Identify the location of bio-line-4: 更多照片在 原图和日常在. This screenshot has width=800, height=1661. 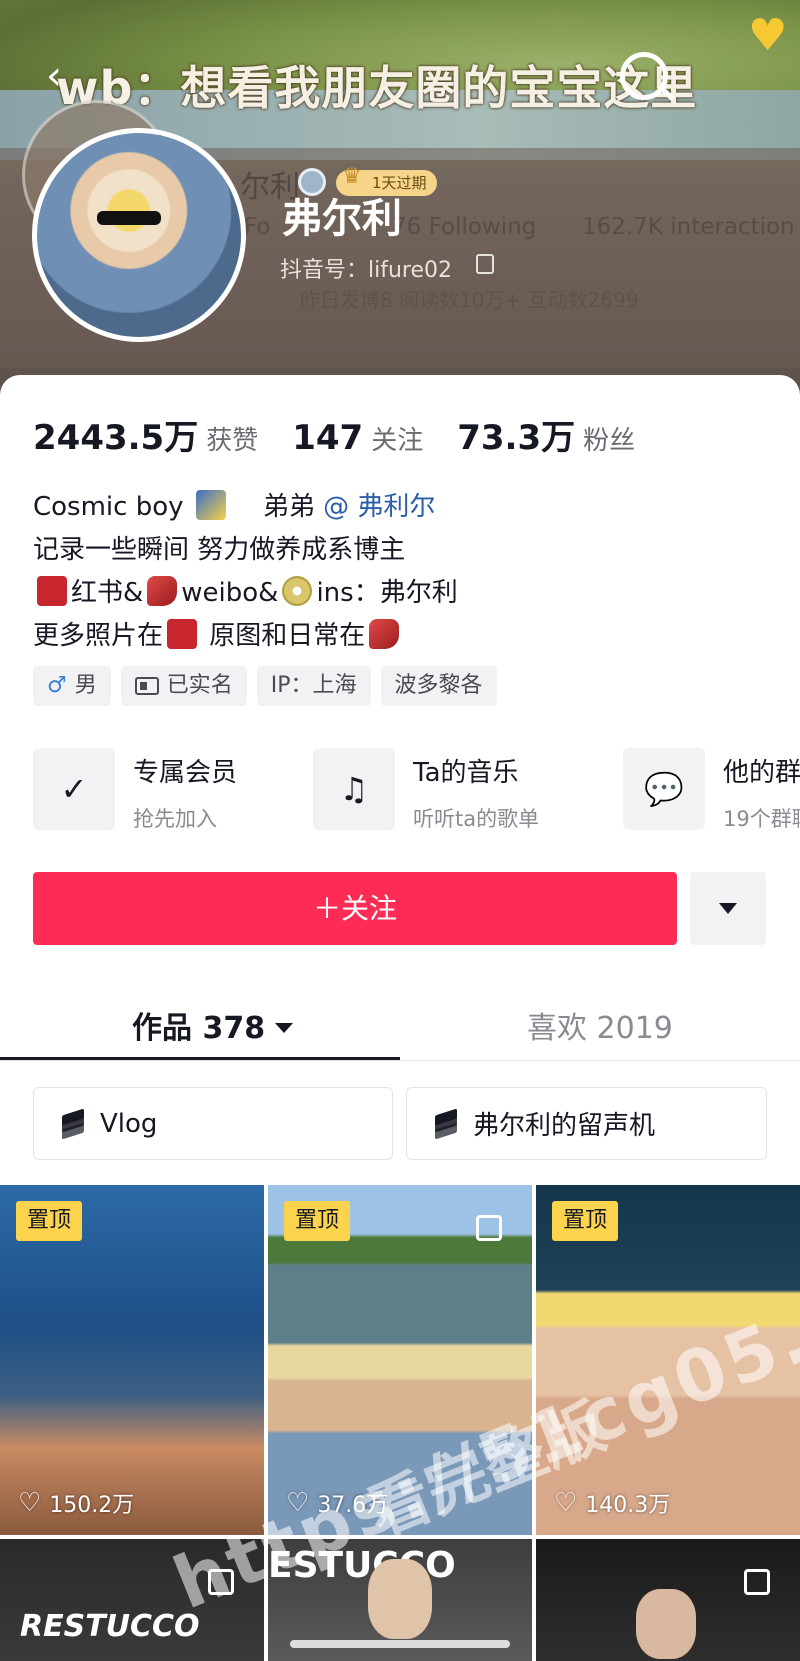
(245, 636).